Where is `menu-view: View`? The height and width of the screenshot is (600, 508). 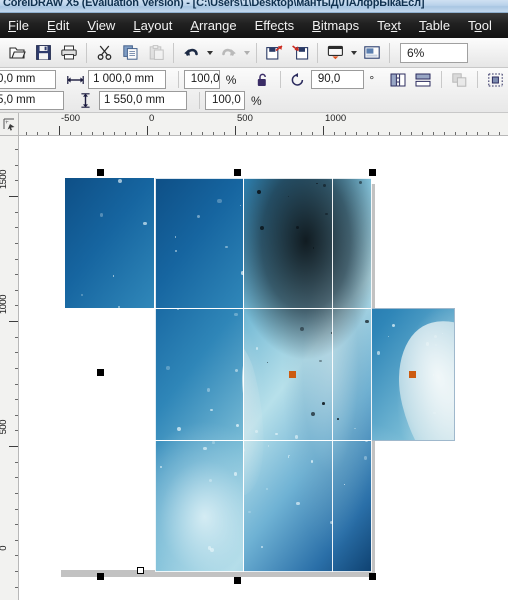 menu-view: View is located at coordinates (101, 25).